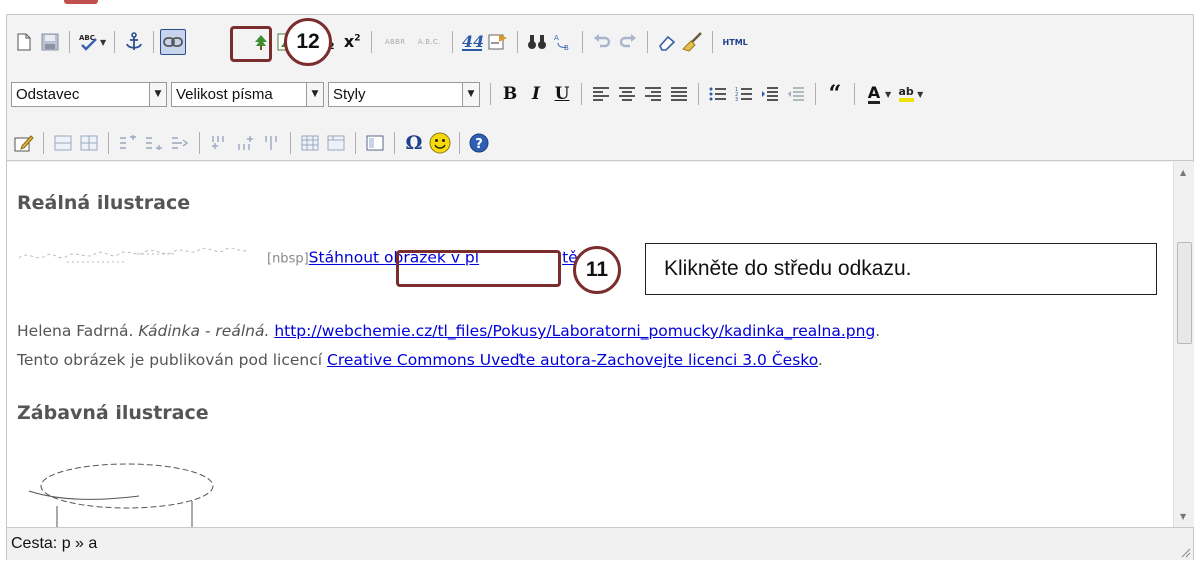 The width and height of the screenshot is (1202, 563). I want to click on document-props-button, so click(498, 42).